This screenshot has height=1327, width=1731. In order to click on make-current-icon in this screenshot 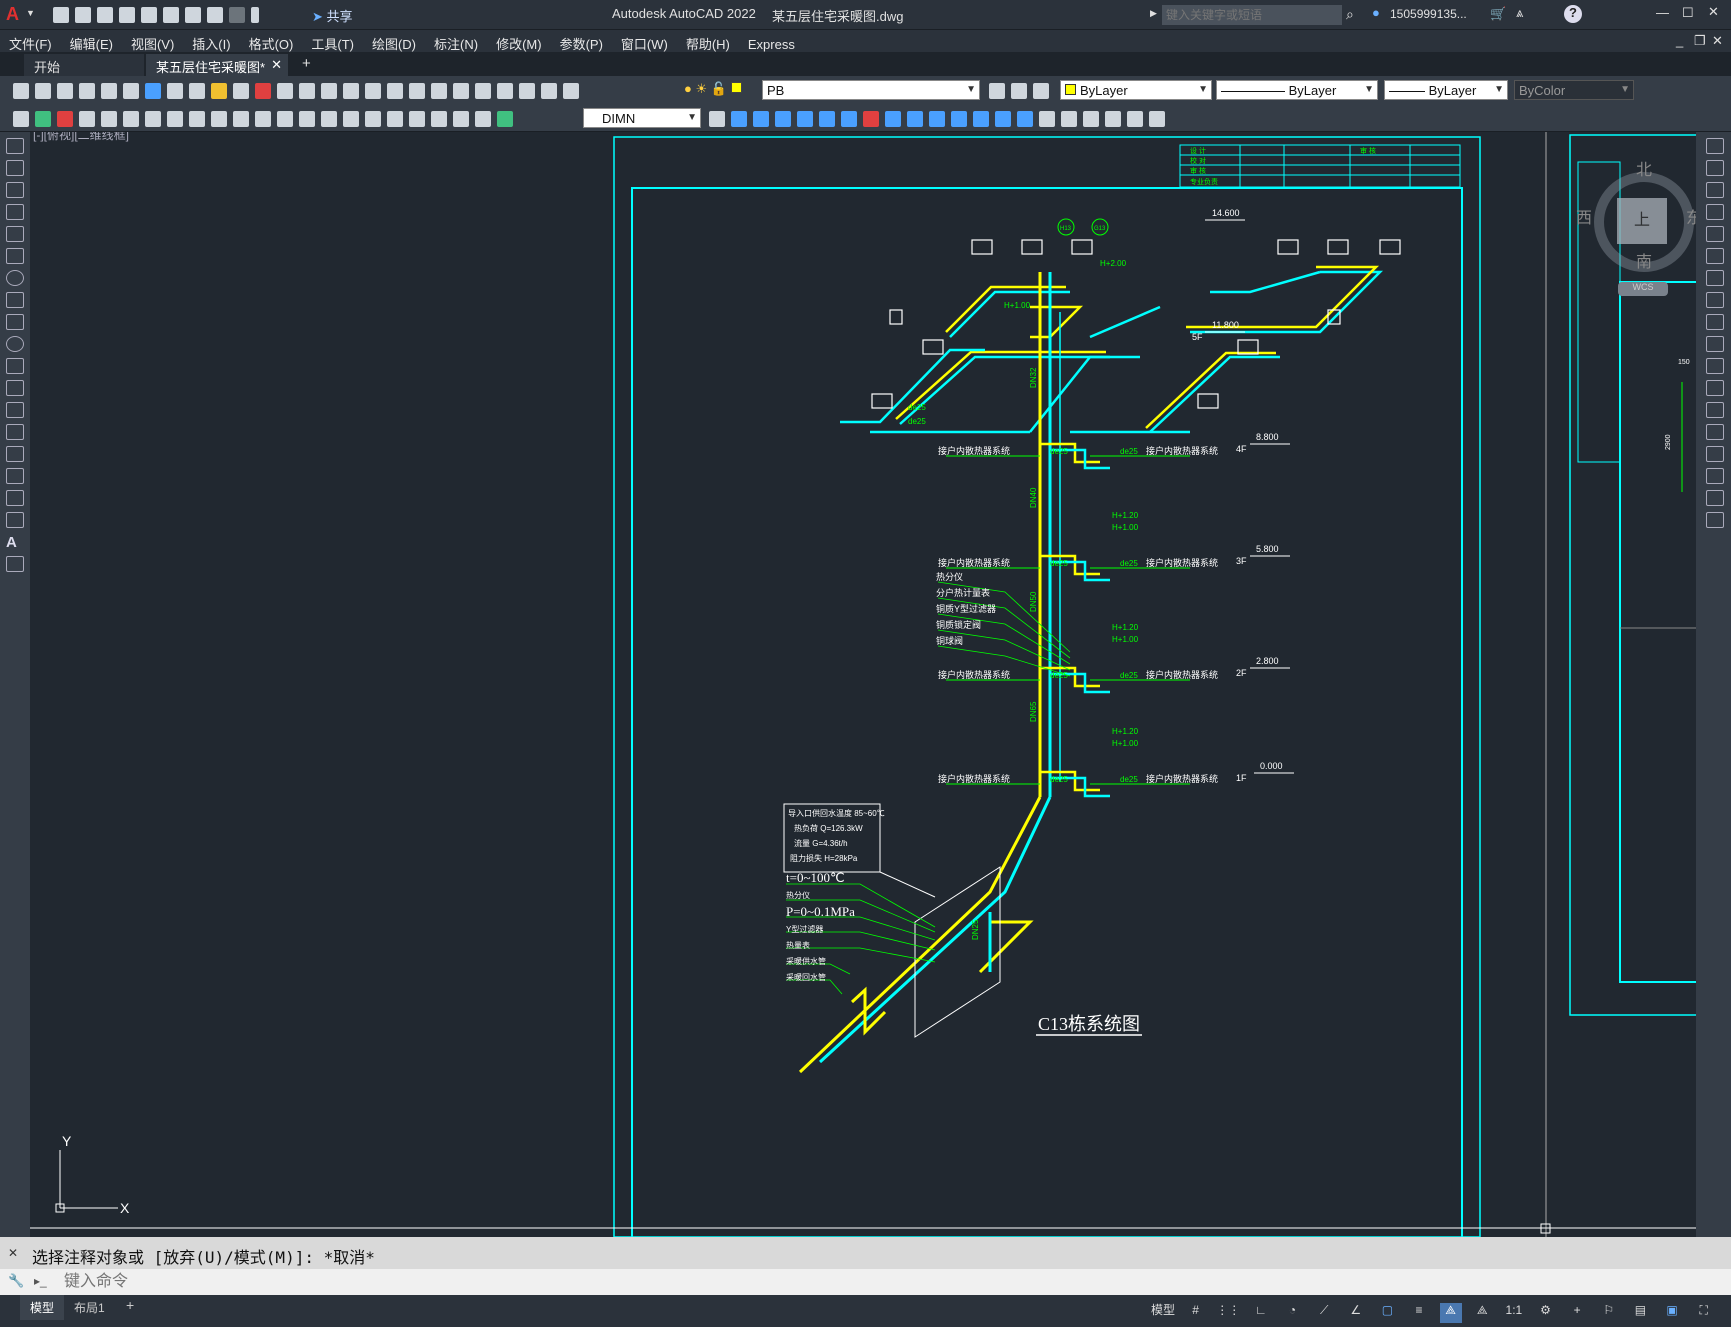, I will do `click(997, 90)`.